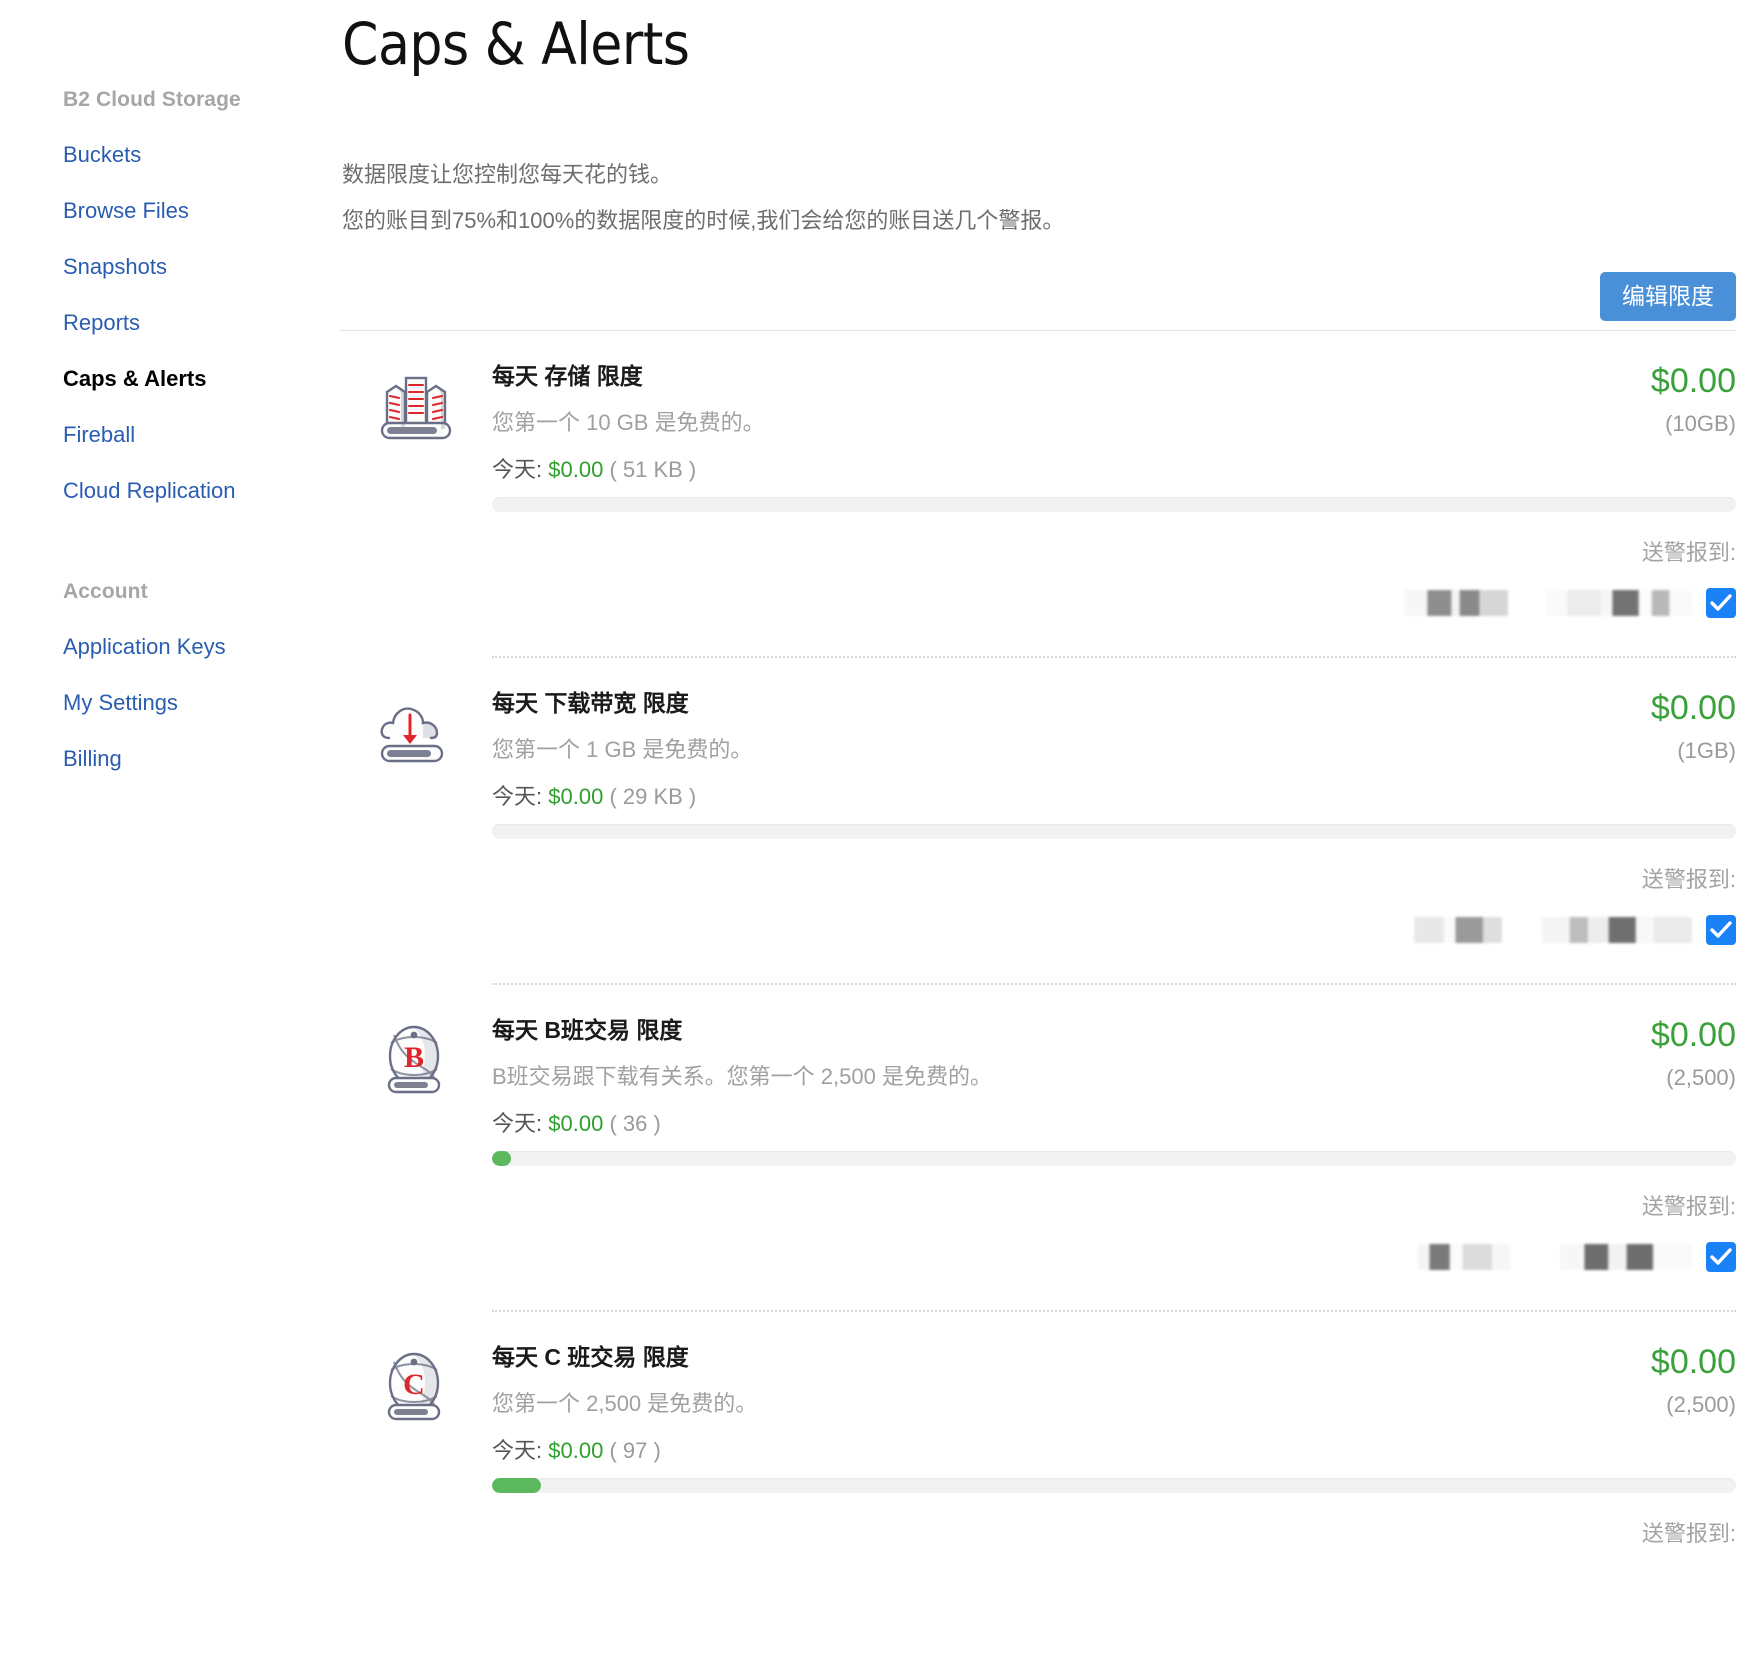 Image resolution: width=1754 pixels, height=1672 pixels. I want to click on today-quantity: ( 51 KB ), so click(653, 469).